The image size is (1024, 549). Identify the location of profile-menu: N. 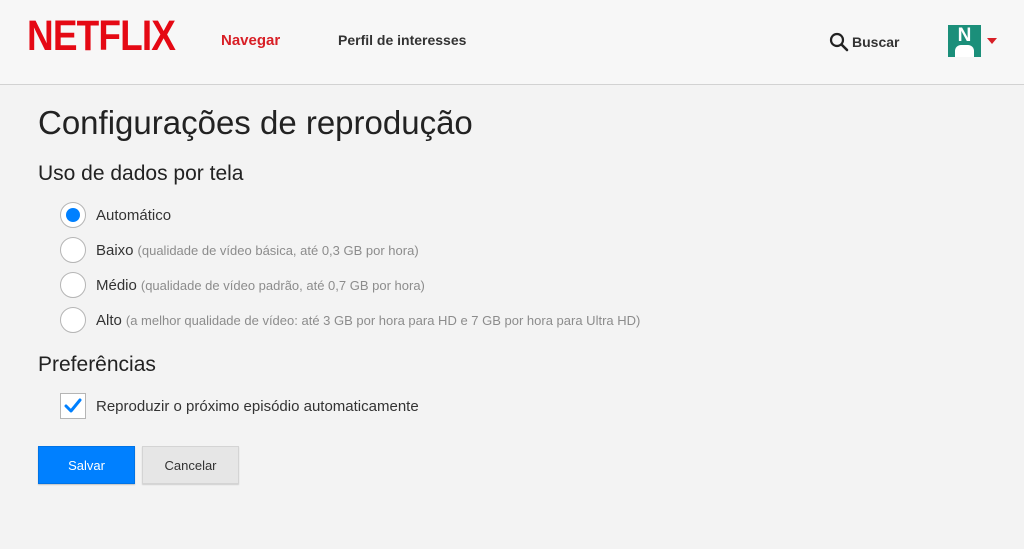
(972, 41).